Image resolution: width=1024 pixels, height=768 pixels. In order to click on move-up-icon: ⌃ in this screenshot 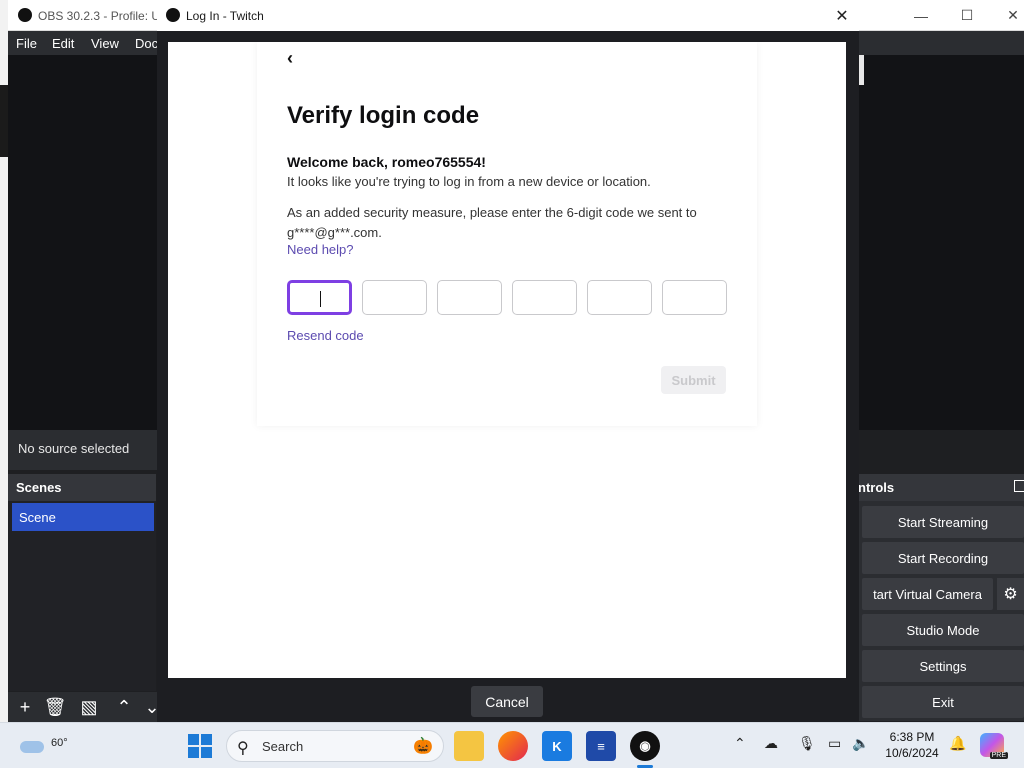, I will do `click(124, 707)`.